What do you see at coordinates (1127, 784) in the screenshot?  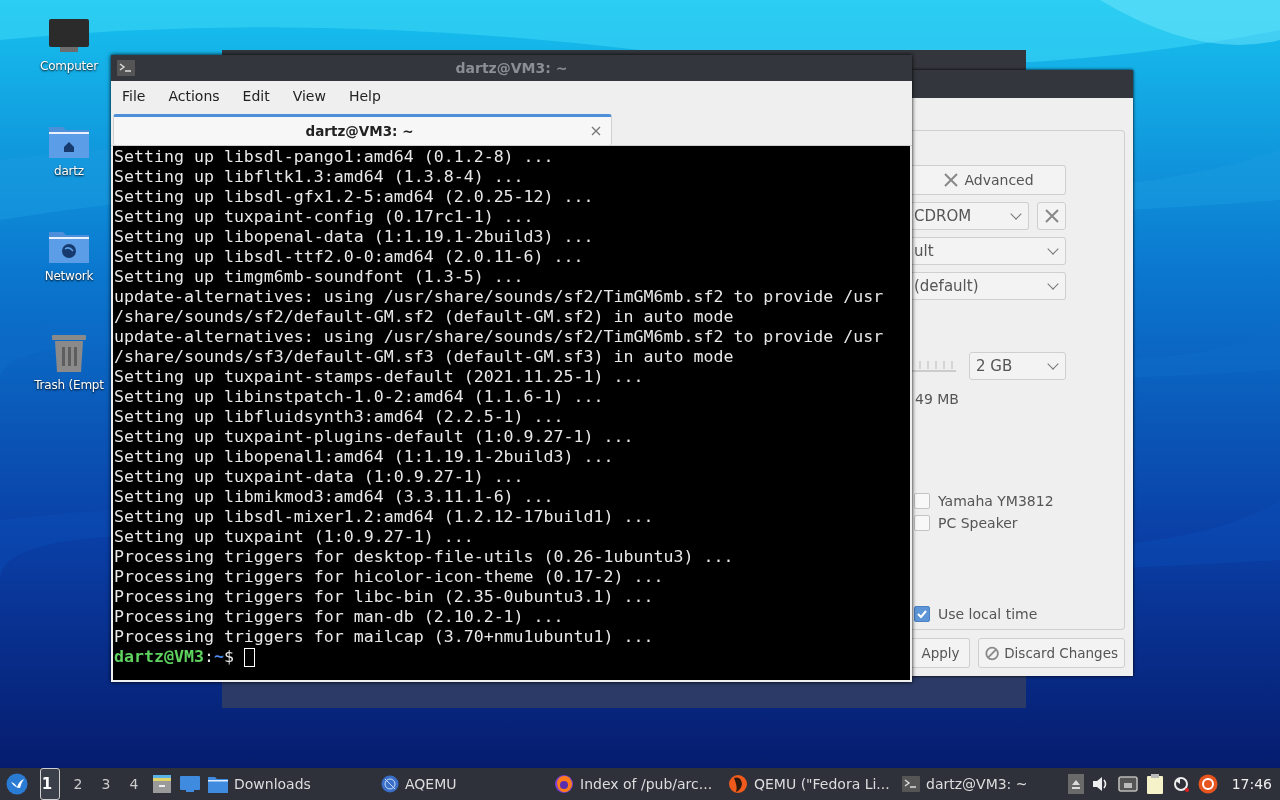 I see `network-port-icon` at bounding box center [1127, 784].